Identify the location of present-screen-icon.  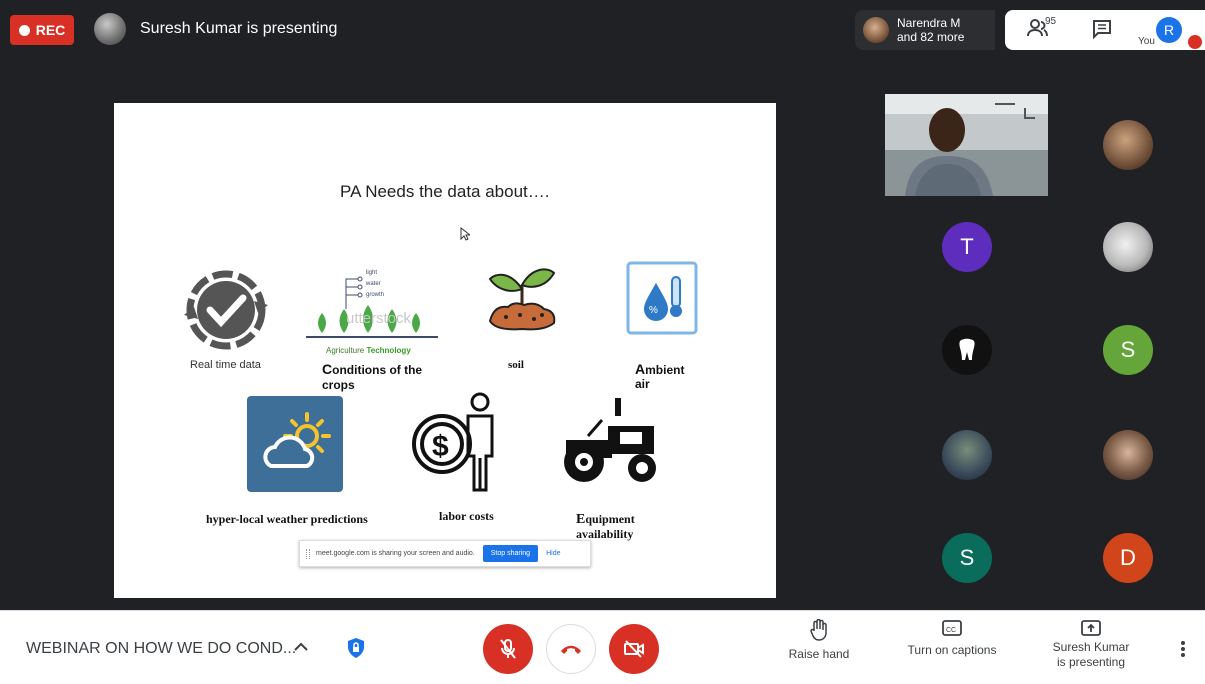
(1091, 628).